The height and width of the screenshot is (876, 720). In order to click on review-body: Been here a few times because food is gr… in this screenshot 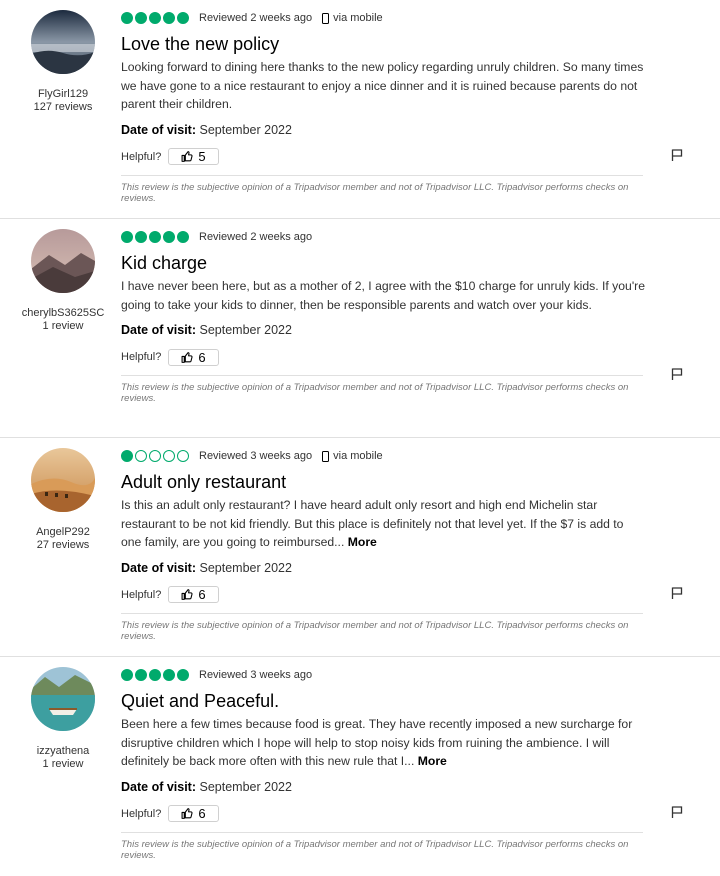, I will do `click(383, 743)`.